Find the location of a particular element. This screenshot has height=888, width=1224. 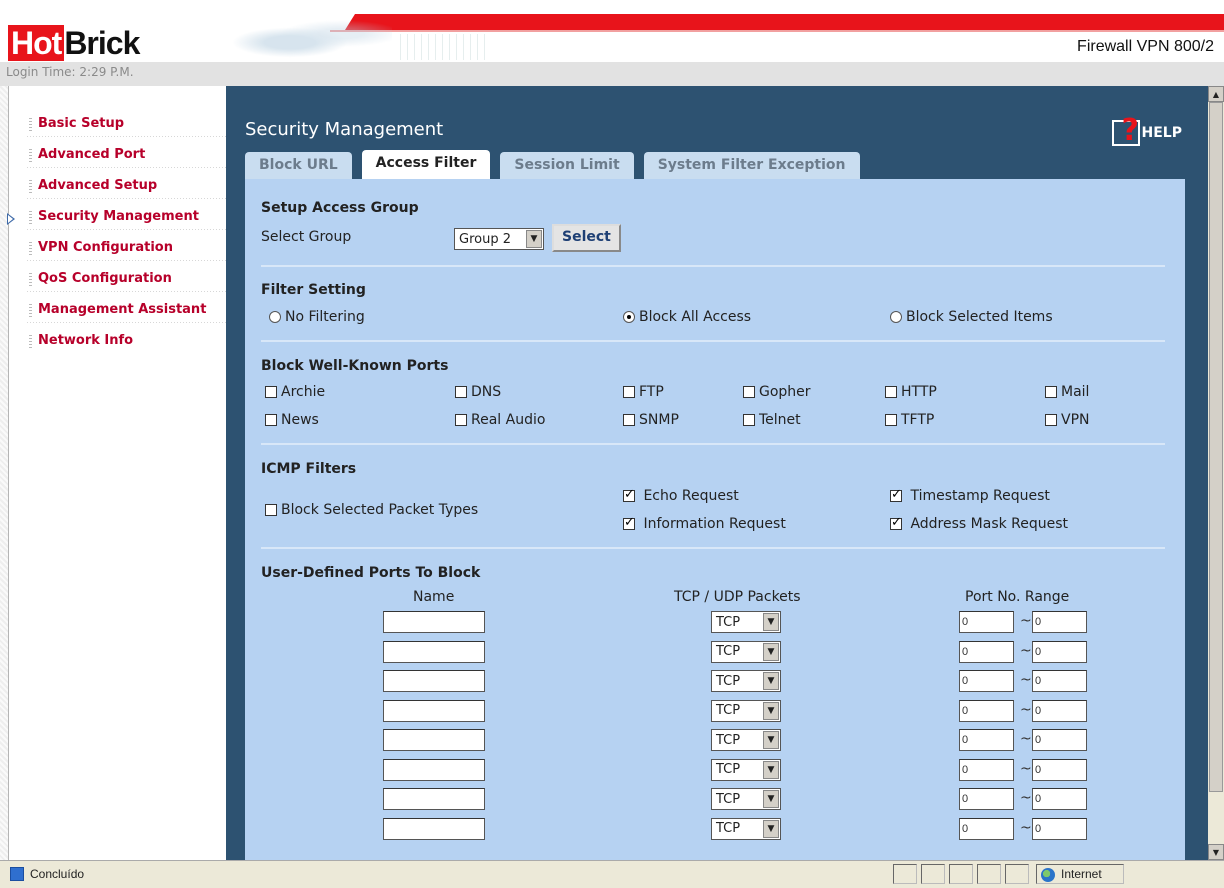

tab-session-limit: Session Limit is located at coordinates (567, 165).